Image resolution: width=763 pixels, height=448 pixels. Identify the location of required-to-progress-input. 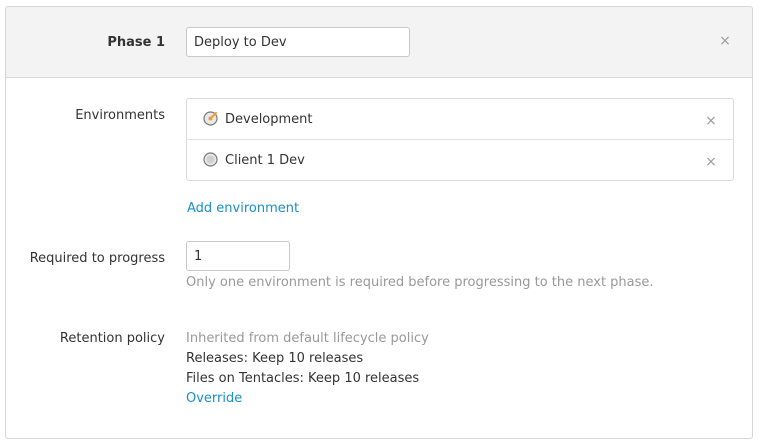
(238, 256).